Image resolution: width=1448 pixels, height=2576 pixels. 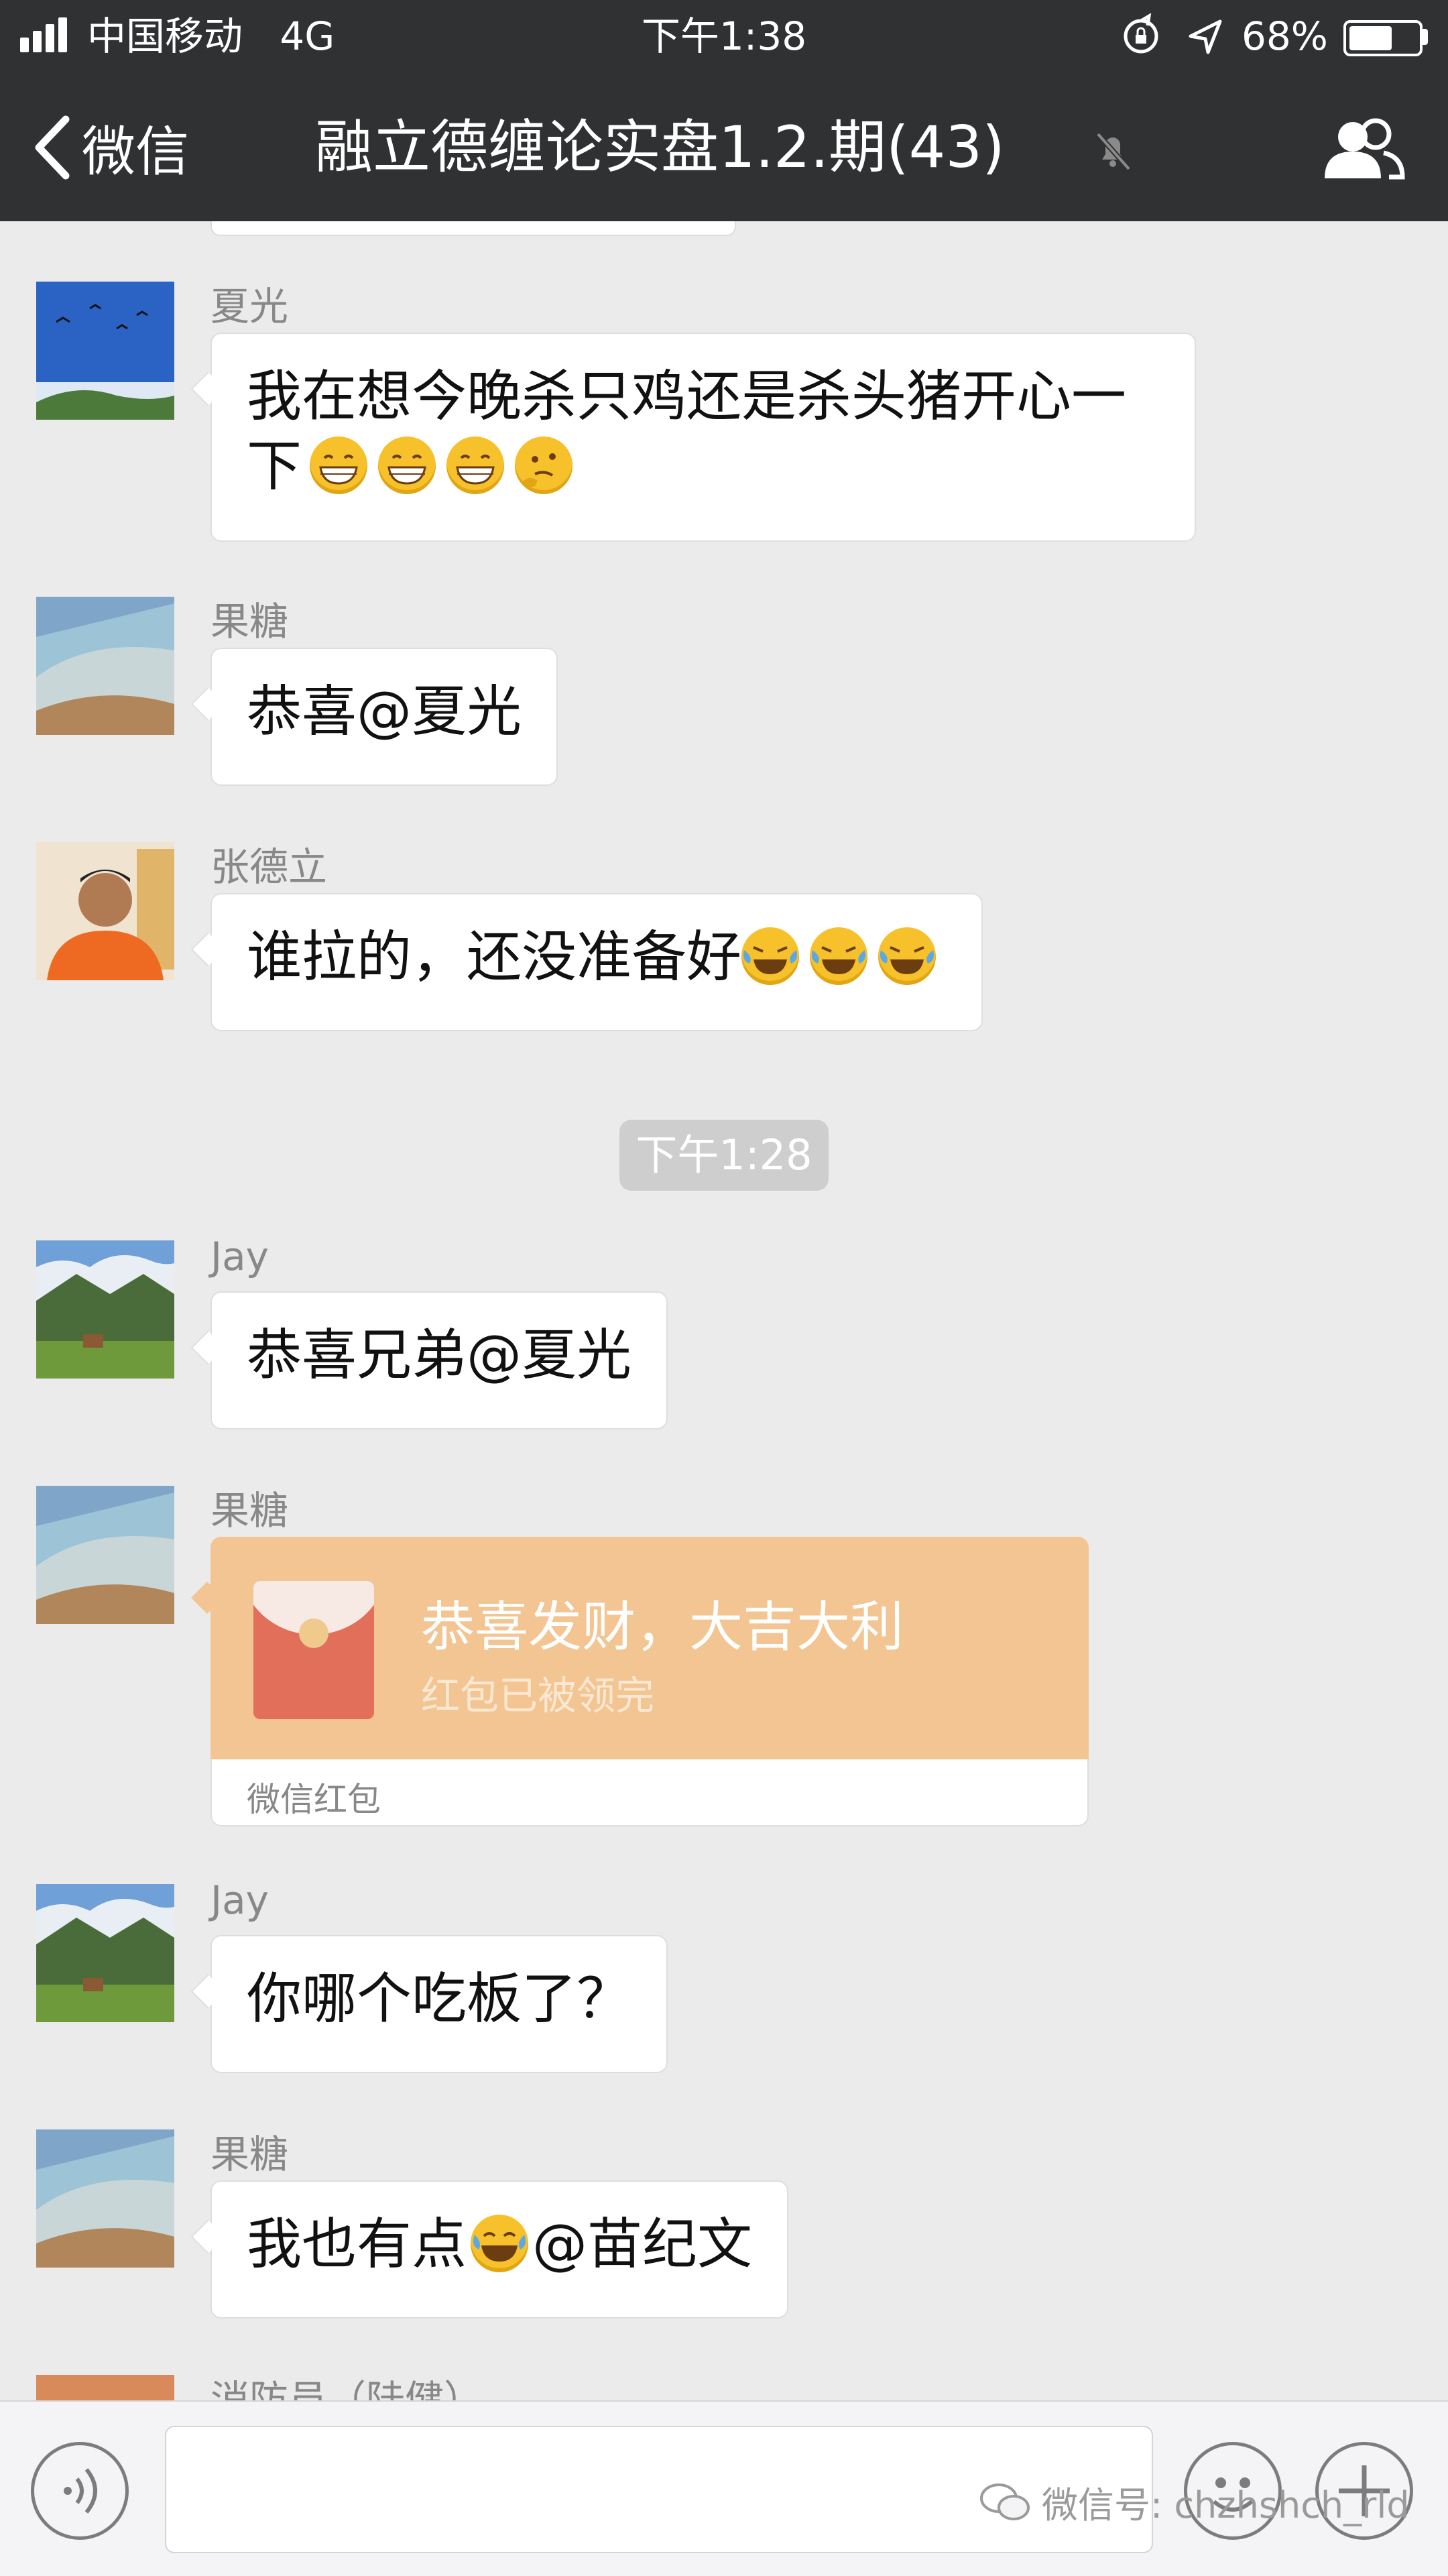 What do you see at coordinates (1205, 36) in the screenshot?
I see `location-arrow-icon` at bounding box center [1205, 36].